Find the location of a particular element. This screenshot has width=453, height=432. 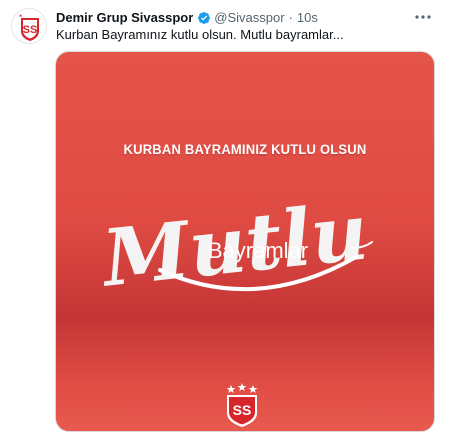

more-options-button is located at coordinates (423, 17).